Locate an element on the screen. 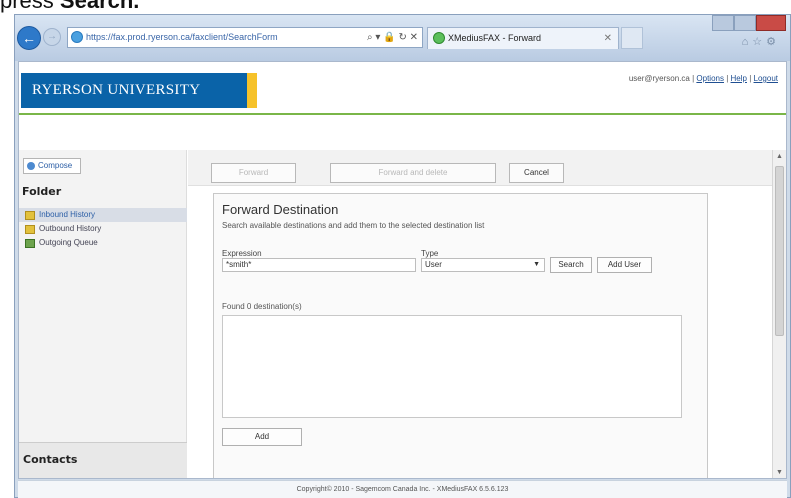 This screenshot has height=498, width=791. scroll-up-icon: ▲ is located at coordinates (779, 157).